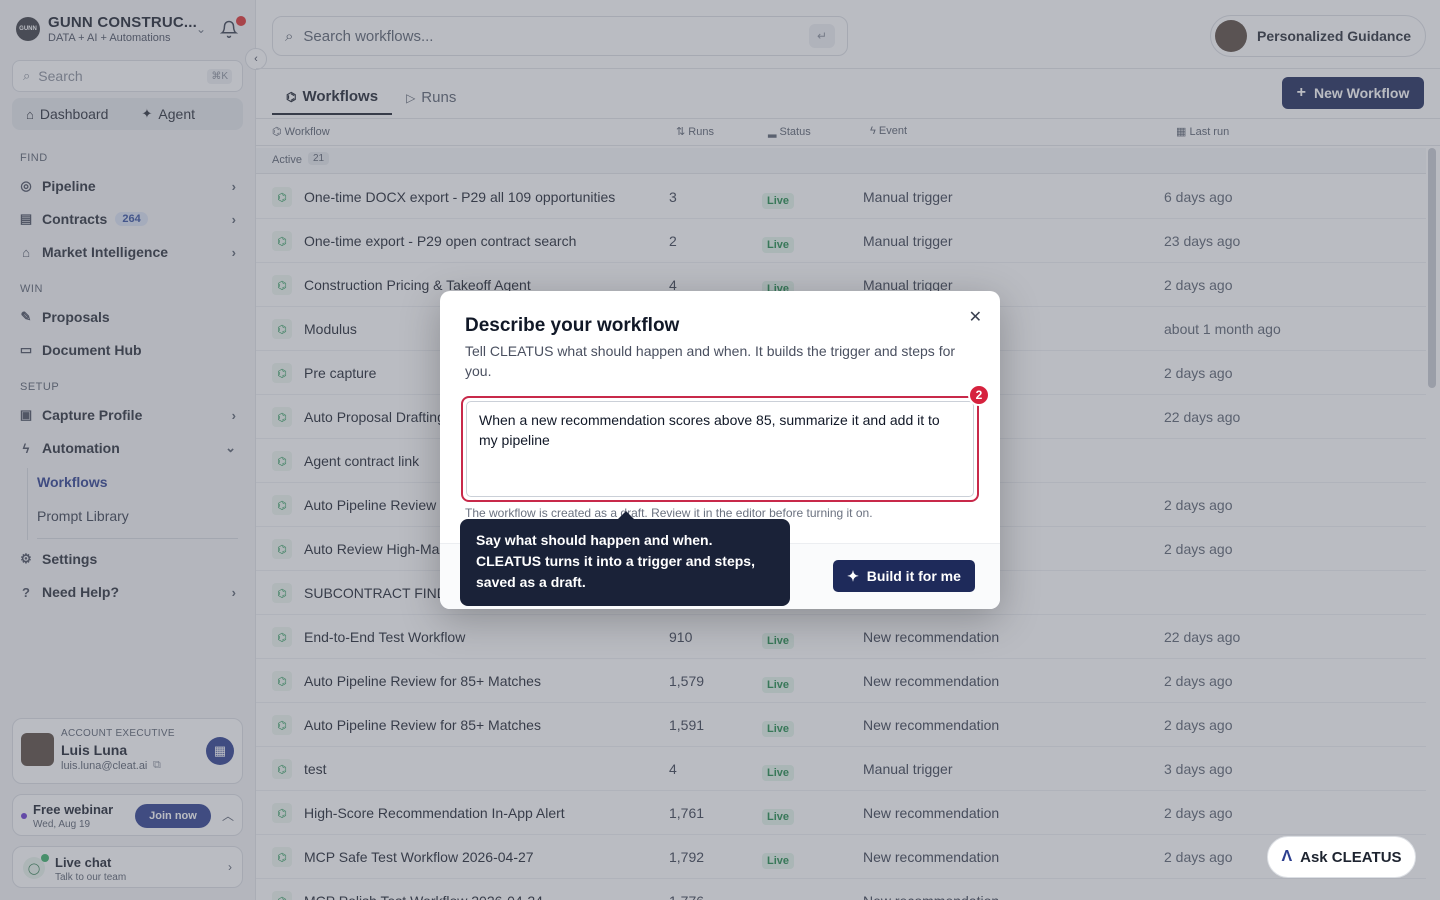 Image resolution: width=1440 pixels, height=900 pixels. Describe the element at coordinates (1351, 857) in the screenshot. I see `ask-label: Ask CLEATUS` at that location.